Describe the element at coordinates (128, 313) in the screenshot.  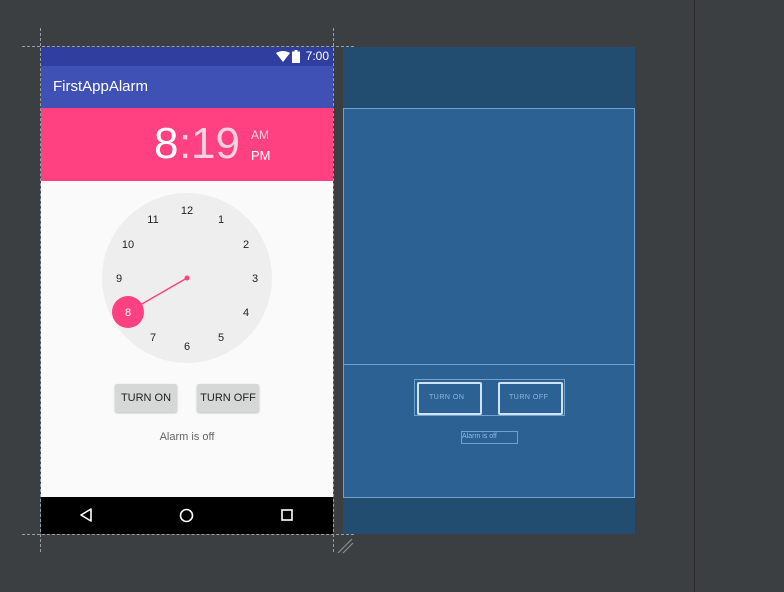
I see `dial-number-8: 8` at that location.